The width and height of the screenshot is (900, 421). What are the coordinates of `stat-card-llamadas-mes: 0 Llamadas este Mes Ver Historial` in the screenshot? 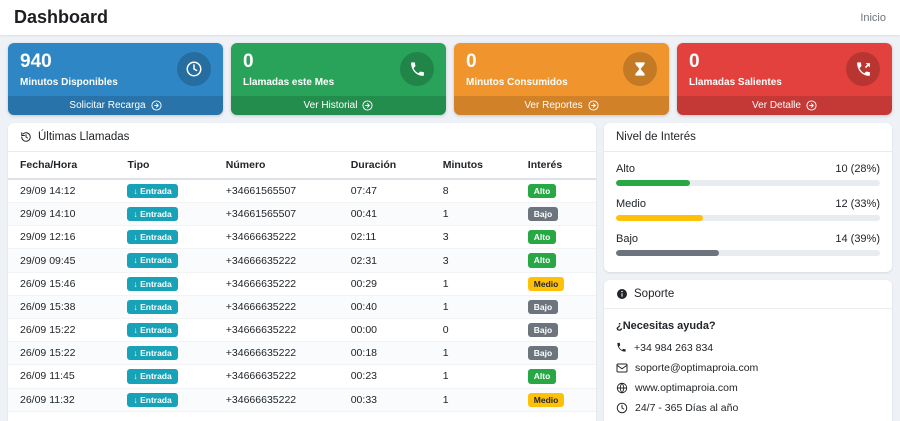 It's located at (338, 79).